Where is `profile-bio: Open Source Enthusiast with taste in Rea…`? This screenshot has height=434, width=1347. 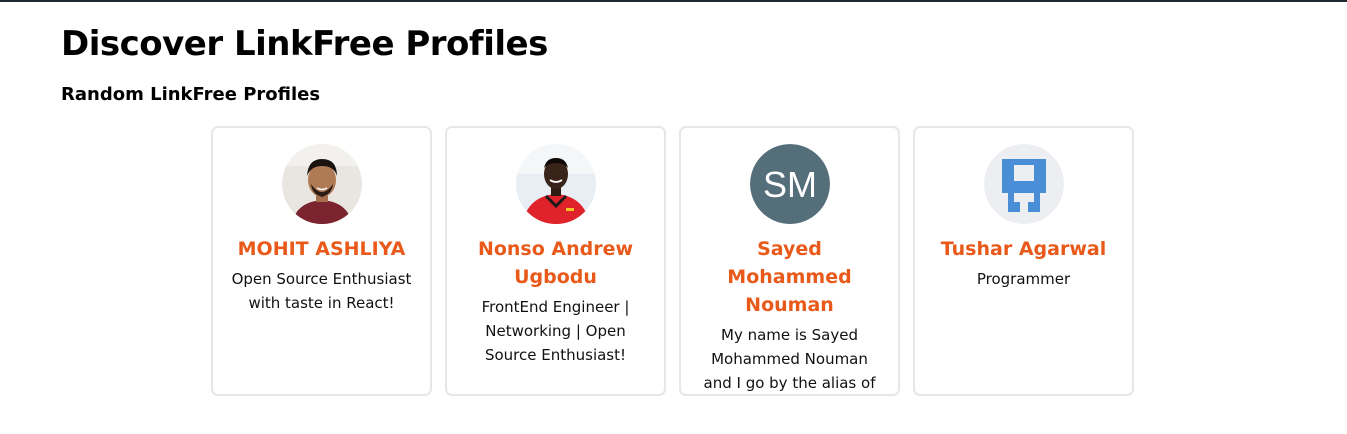 profile-bio: Open Source Enthusiast with taste in Rea… is located at coordinates (321, 291).